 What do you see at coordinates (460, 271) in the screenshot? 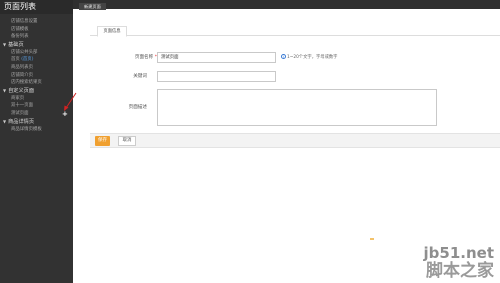
I see `watermark-name: 脚本之家` at bounding box center [460, 271].